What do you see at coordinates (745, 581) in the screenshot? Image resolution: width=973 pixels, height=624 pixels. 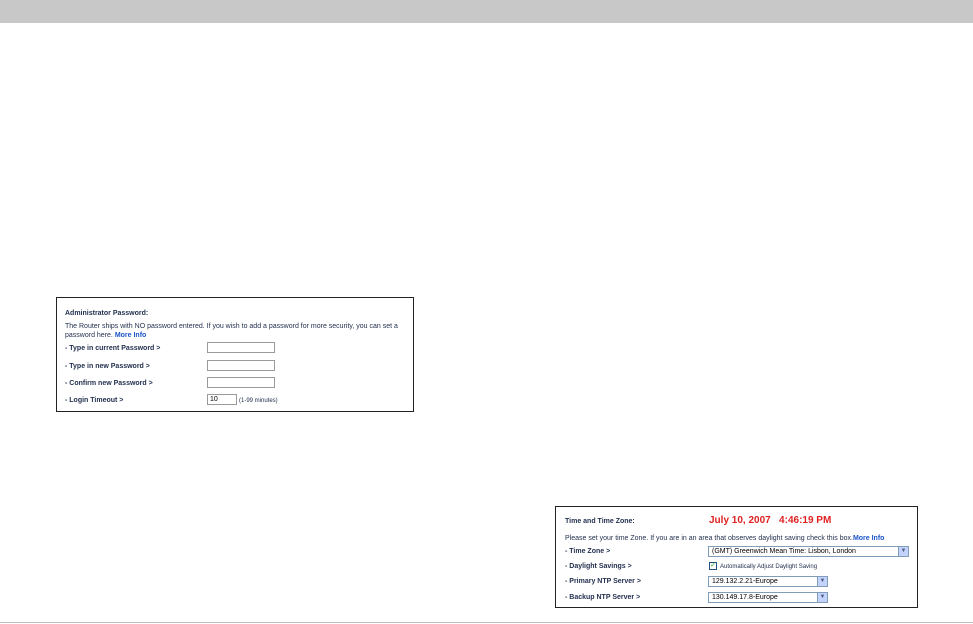 I see `primary-ntp-value: 129.132.2.21-Europe` at bounding box center [745, 581].